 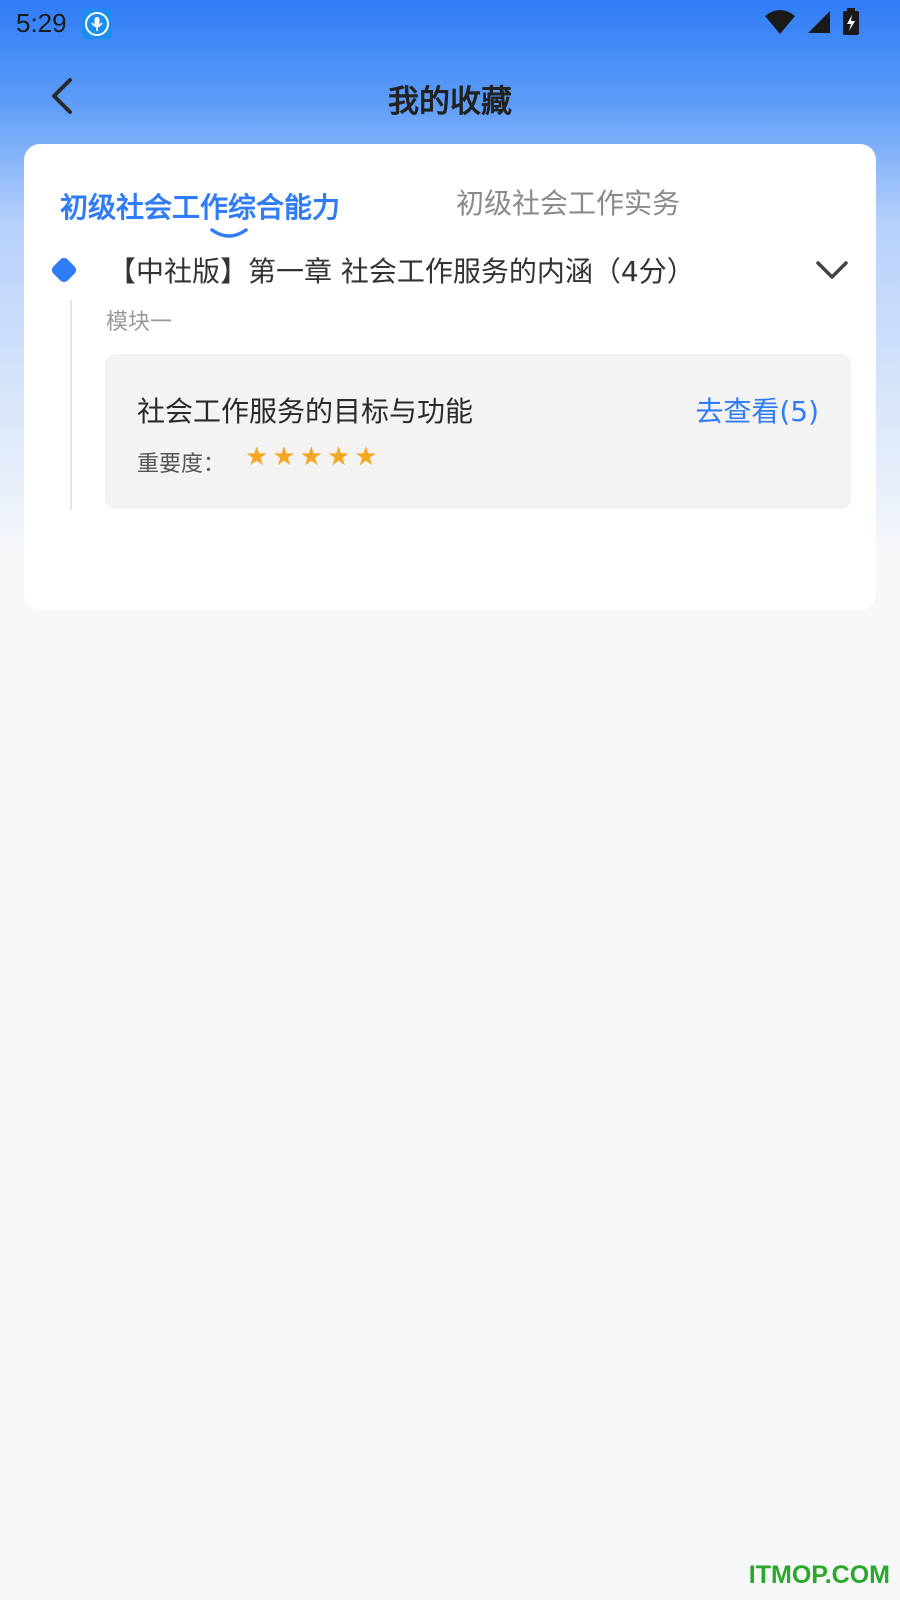 What do you see at coordinates (139, 322) in the screenshot?
I see `module-label: 模块一` at bounding box center [139, 322].